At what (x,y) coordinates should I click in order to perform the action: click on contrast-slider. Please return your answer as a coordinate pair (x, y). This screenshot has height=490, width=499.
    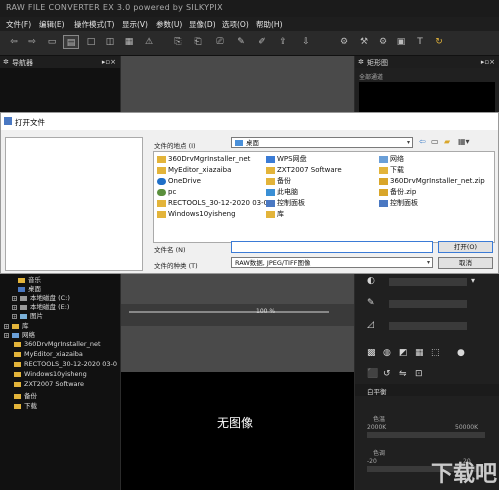
    Looking at the image, I should click on (428, 304).